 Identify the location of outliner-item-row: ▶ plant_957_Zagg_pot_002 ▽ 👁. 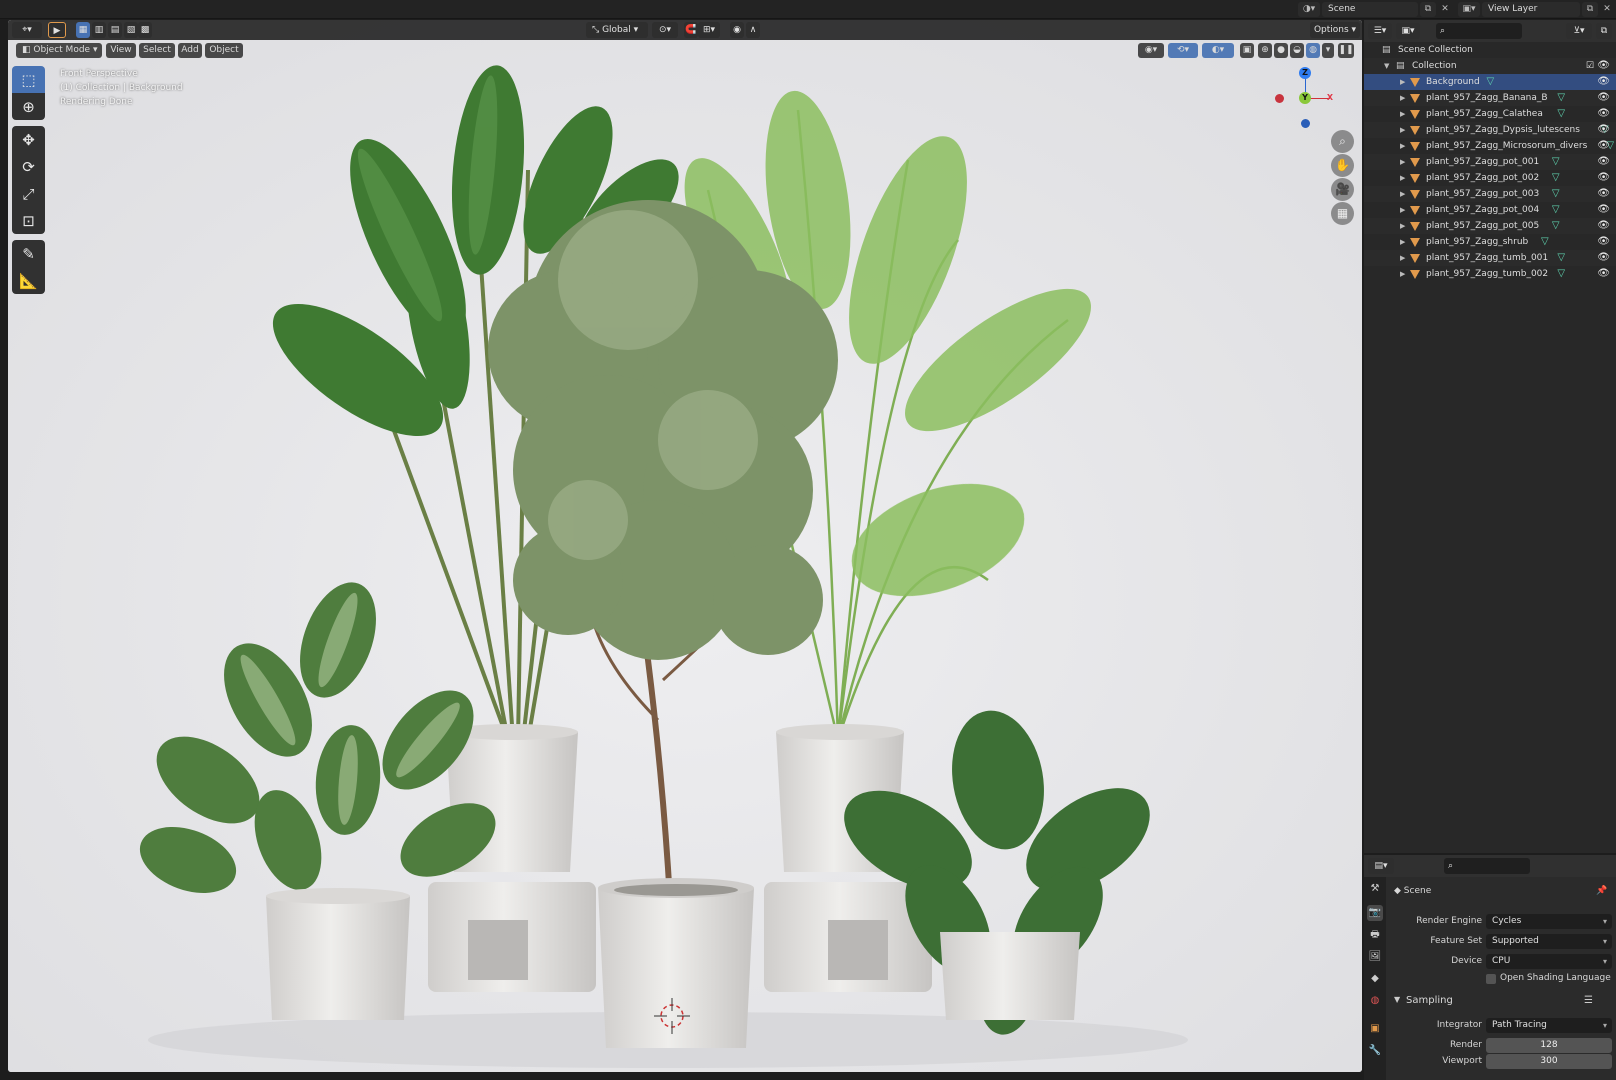
(1490, 178).